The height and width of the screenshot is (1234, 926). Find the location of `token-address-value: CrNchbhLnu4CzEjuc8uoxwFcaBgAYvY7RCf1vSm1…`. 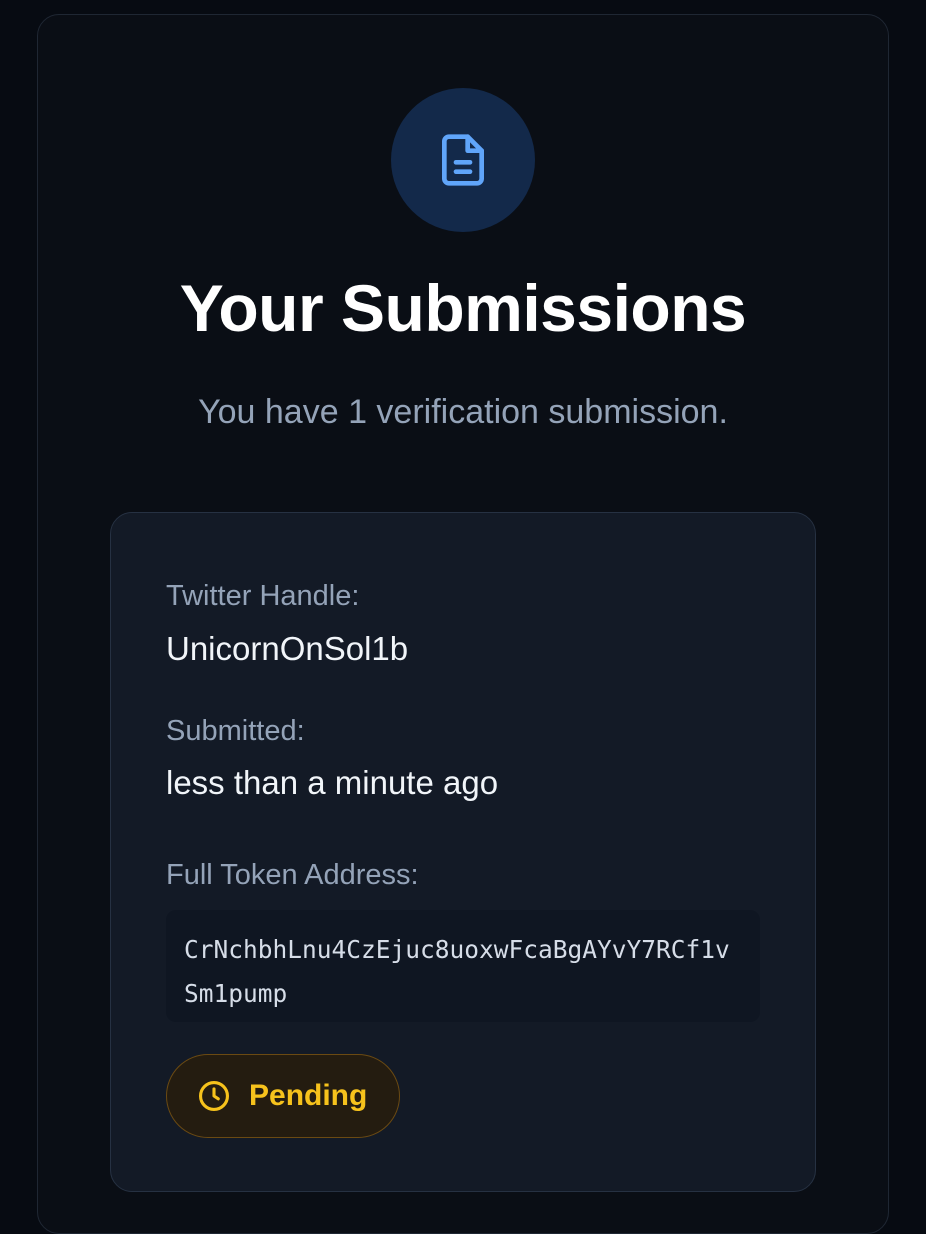

token-address-value: CrNchbhLnu4CzEjuc8uoxwFcaBgAYvY7RCf1vSm1… is located at coordinates (463, 966).